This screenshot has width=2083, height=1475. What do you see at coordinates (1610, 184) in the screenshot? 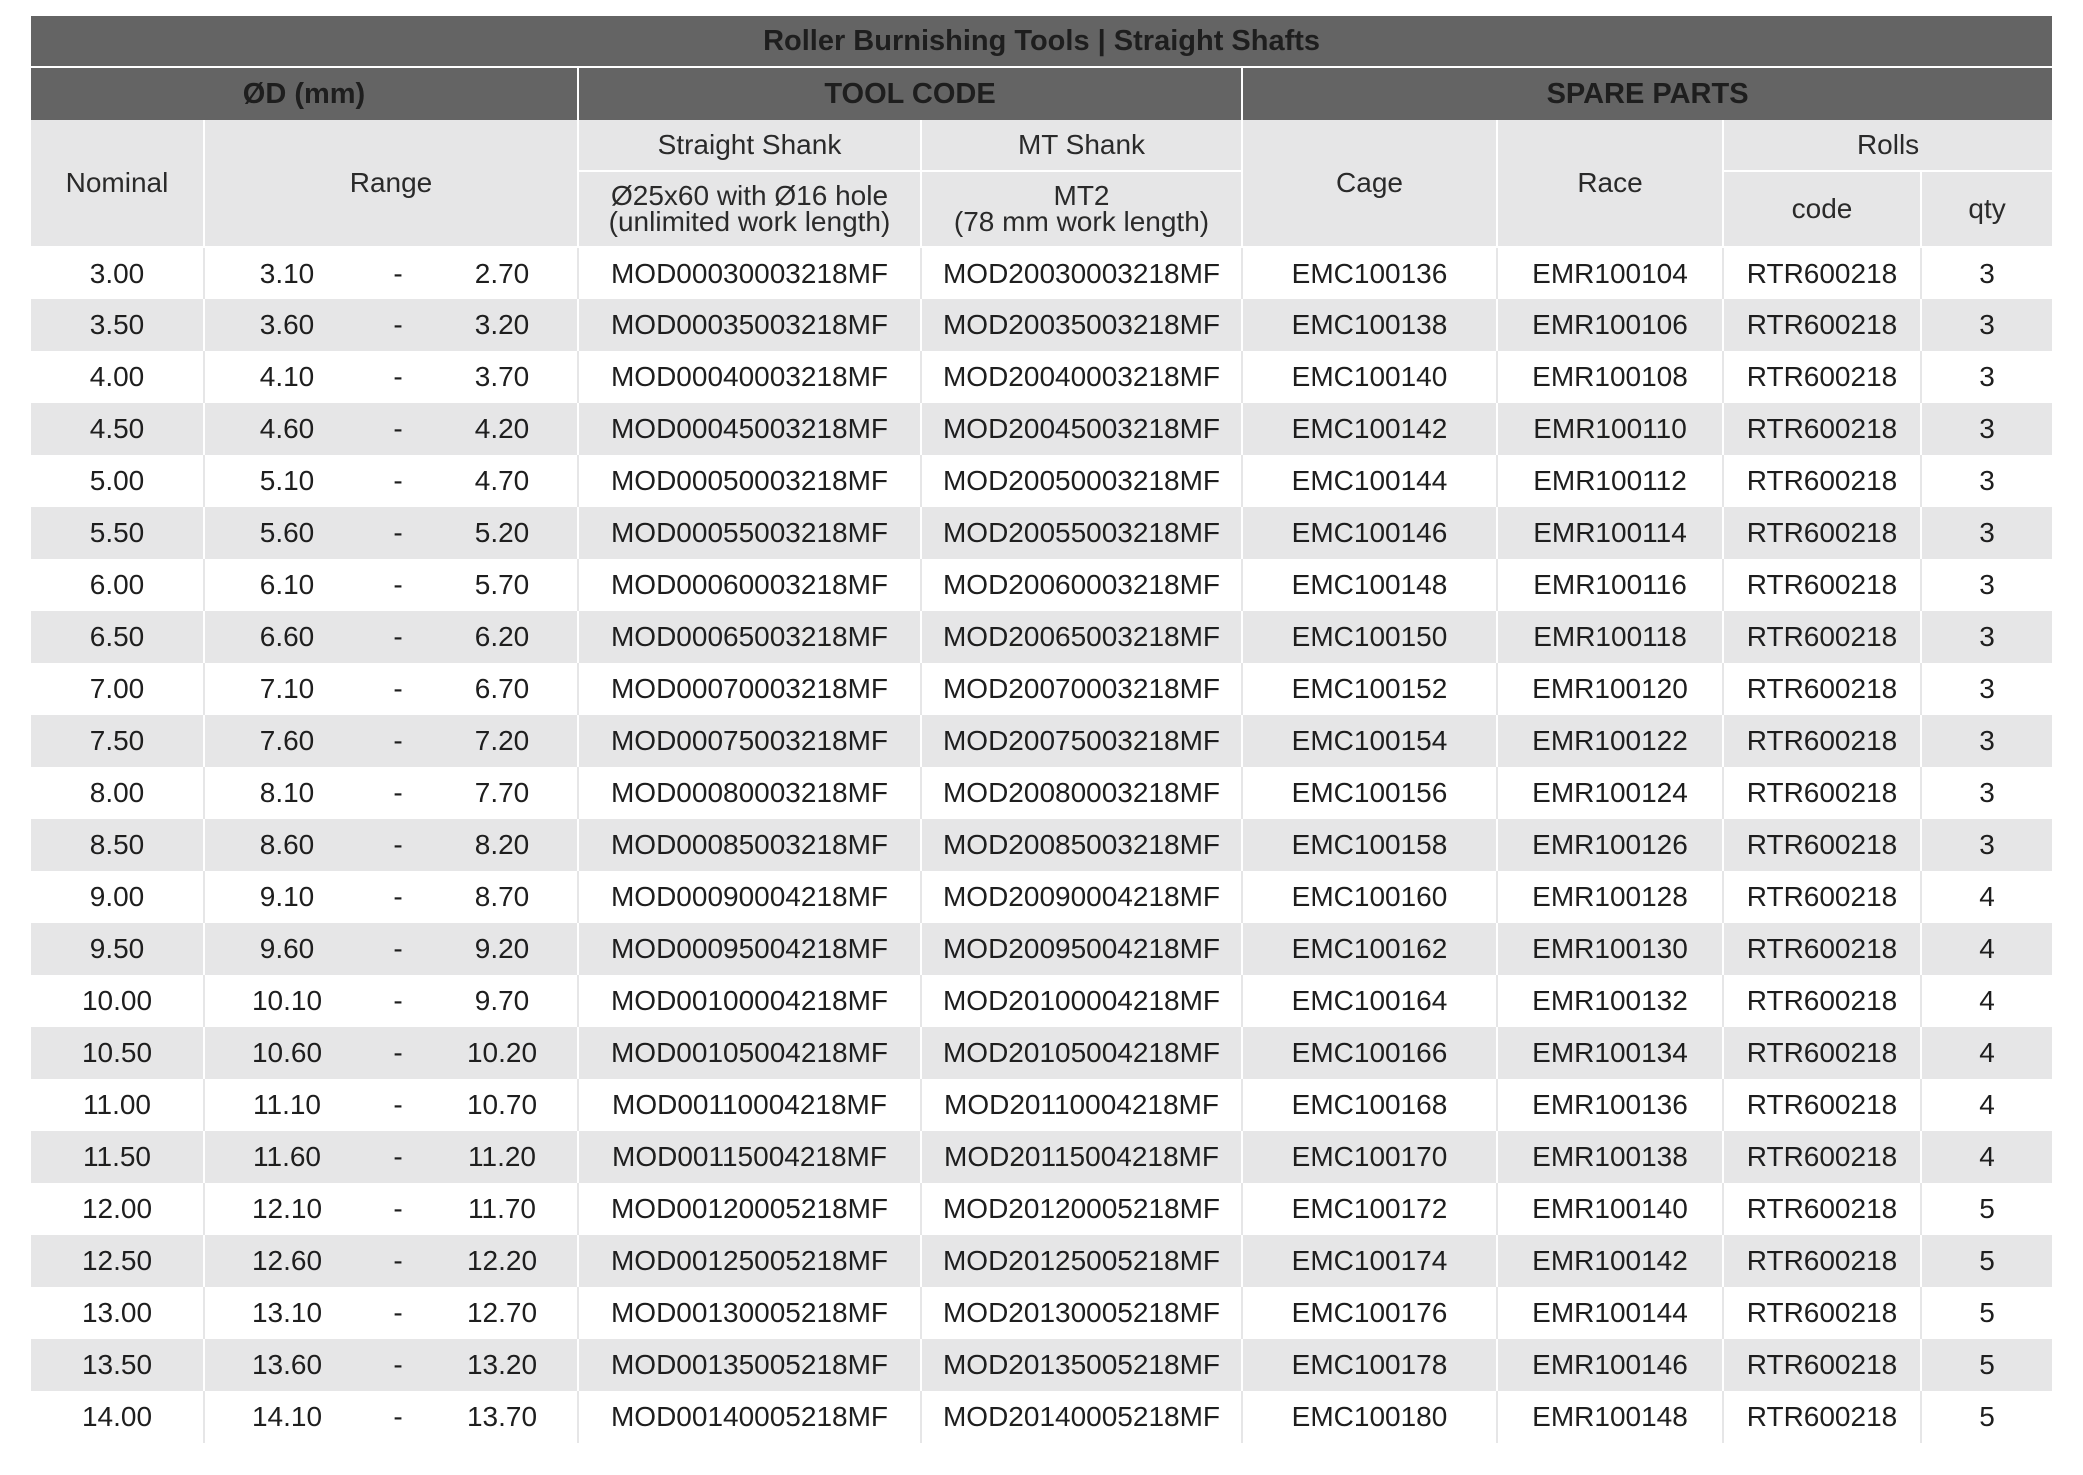
I see `race-header: Race` at bounding box center [1610, 184].